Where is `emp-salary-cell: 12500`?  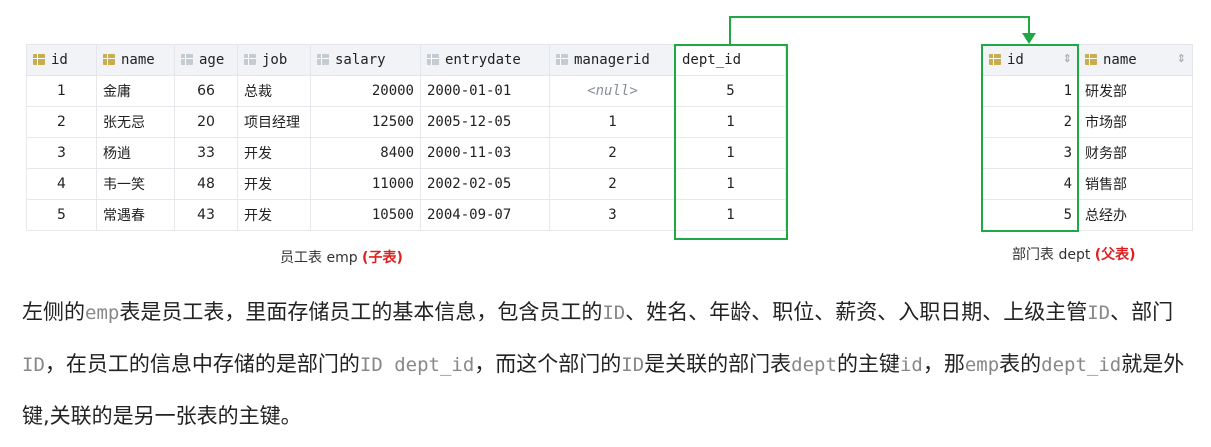 emp-salary-cell: 12500 is located at coordinates (365, 122).